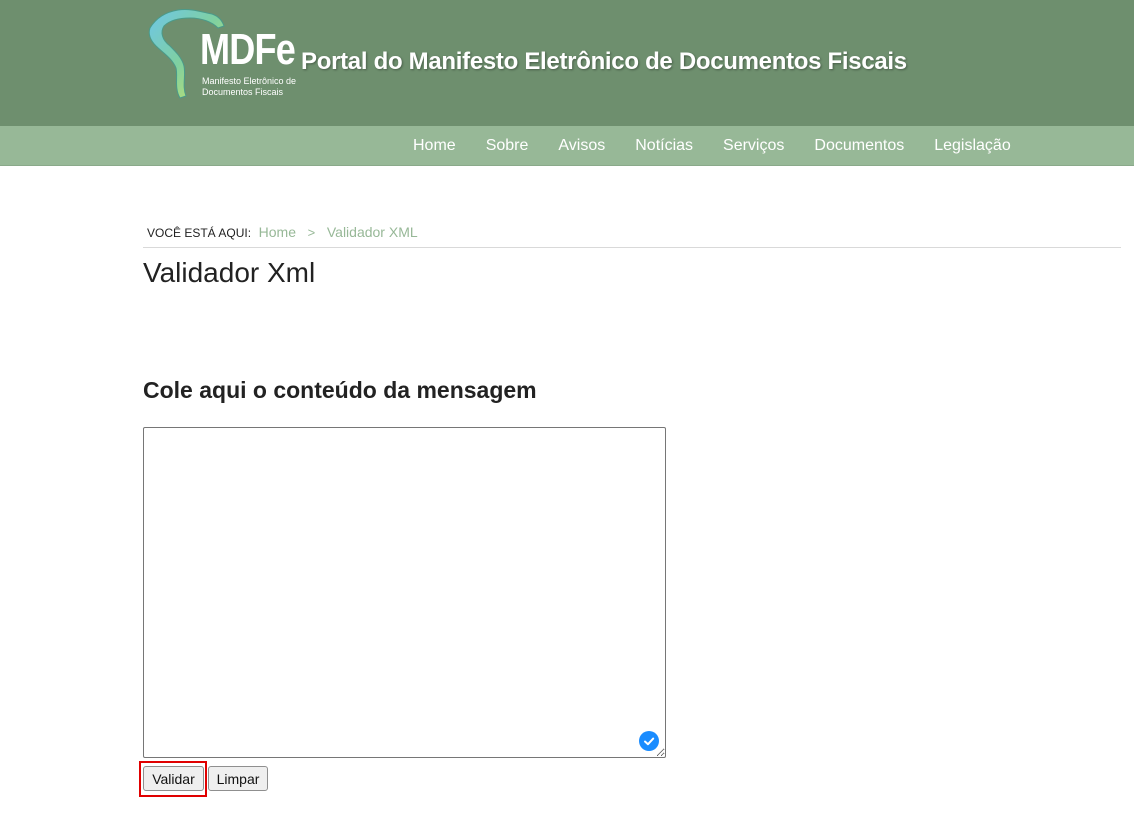 This screenshot has height=831, width=1134. What do you see at coordinates (664, 146) in the screenshot?
I see `nav-item-noticias: Notícias` at bounding box center [664, 146].